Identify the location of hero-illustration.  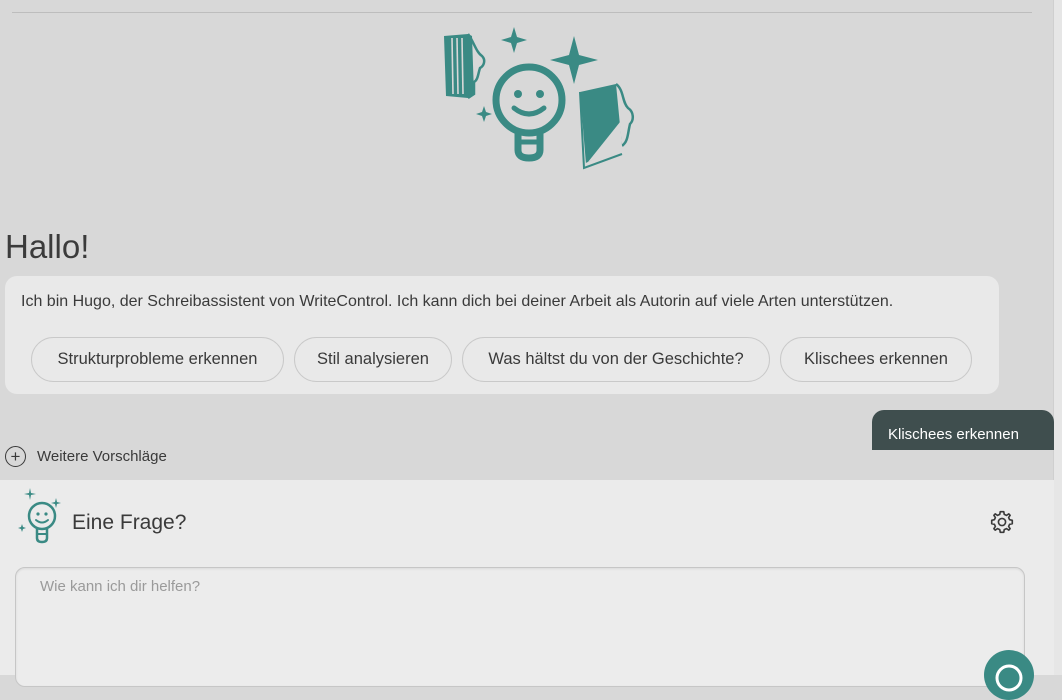
(548, 98).